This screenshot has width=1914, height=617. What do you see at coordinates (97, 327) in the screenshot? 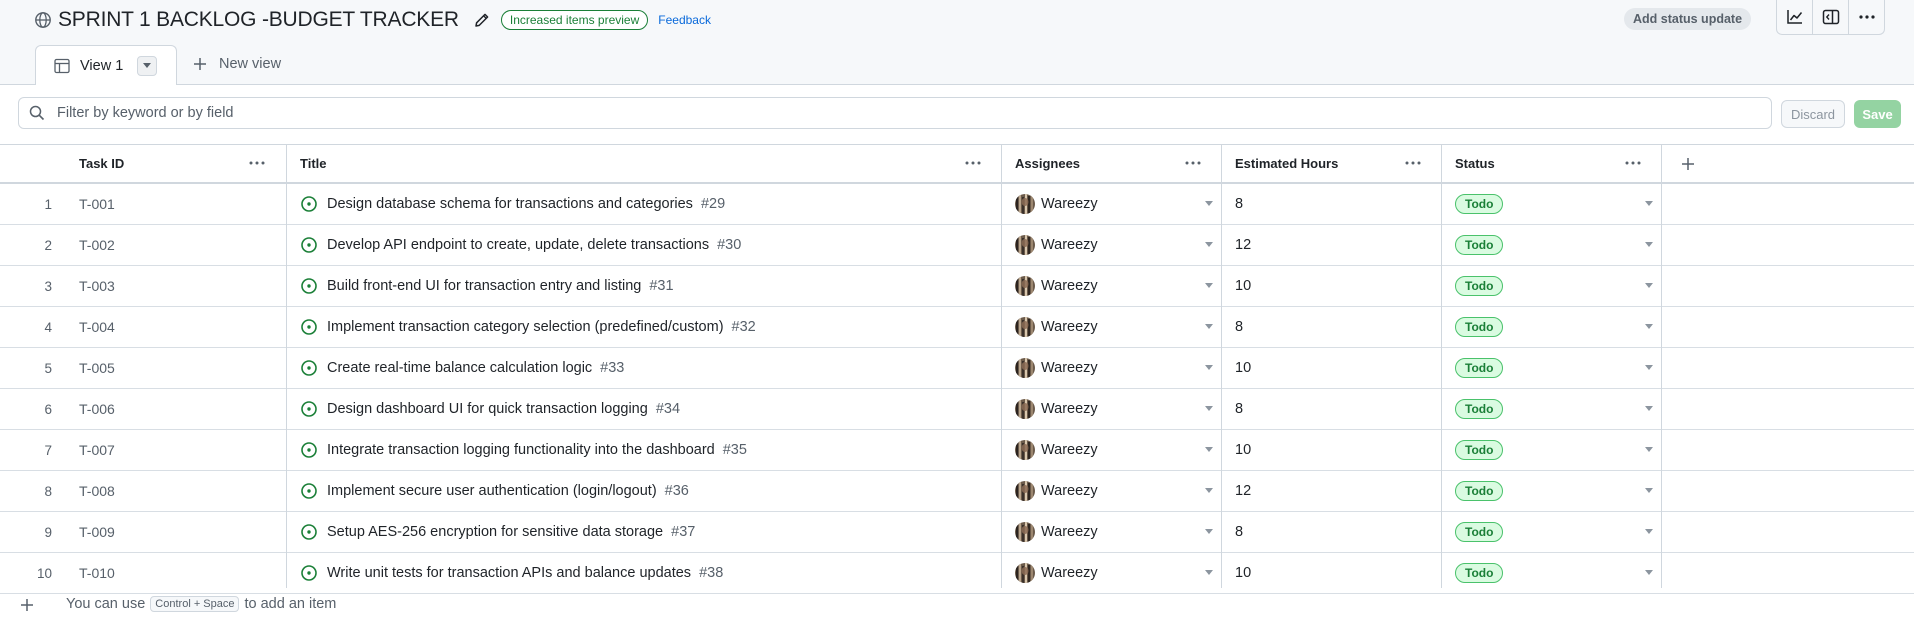
I see `task-id-cell: T-004` at bounding box center [97, 327].